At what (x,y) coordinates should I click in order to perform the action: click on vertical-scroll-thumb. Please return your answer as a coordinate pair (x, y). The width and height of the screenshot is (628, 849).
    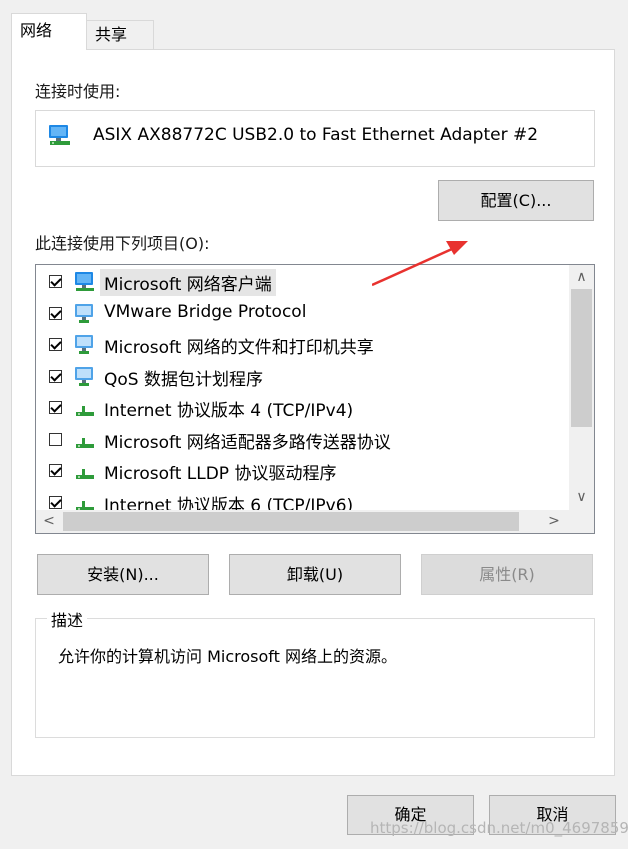
    Looking at the image, I should click on (581, 358).